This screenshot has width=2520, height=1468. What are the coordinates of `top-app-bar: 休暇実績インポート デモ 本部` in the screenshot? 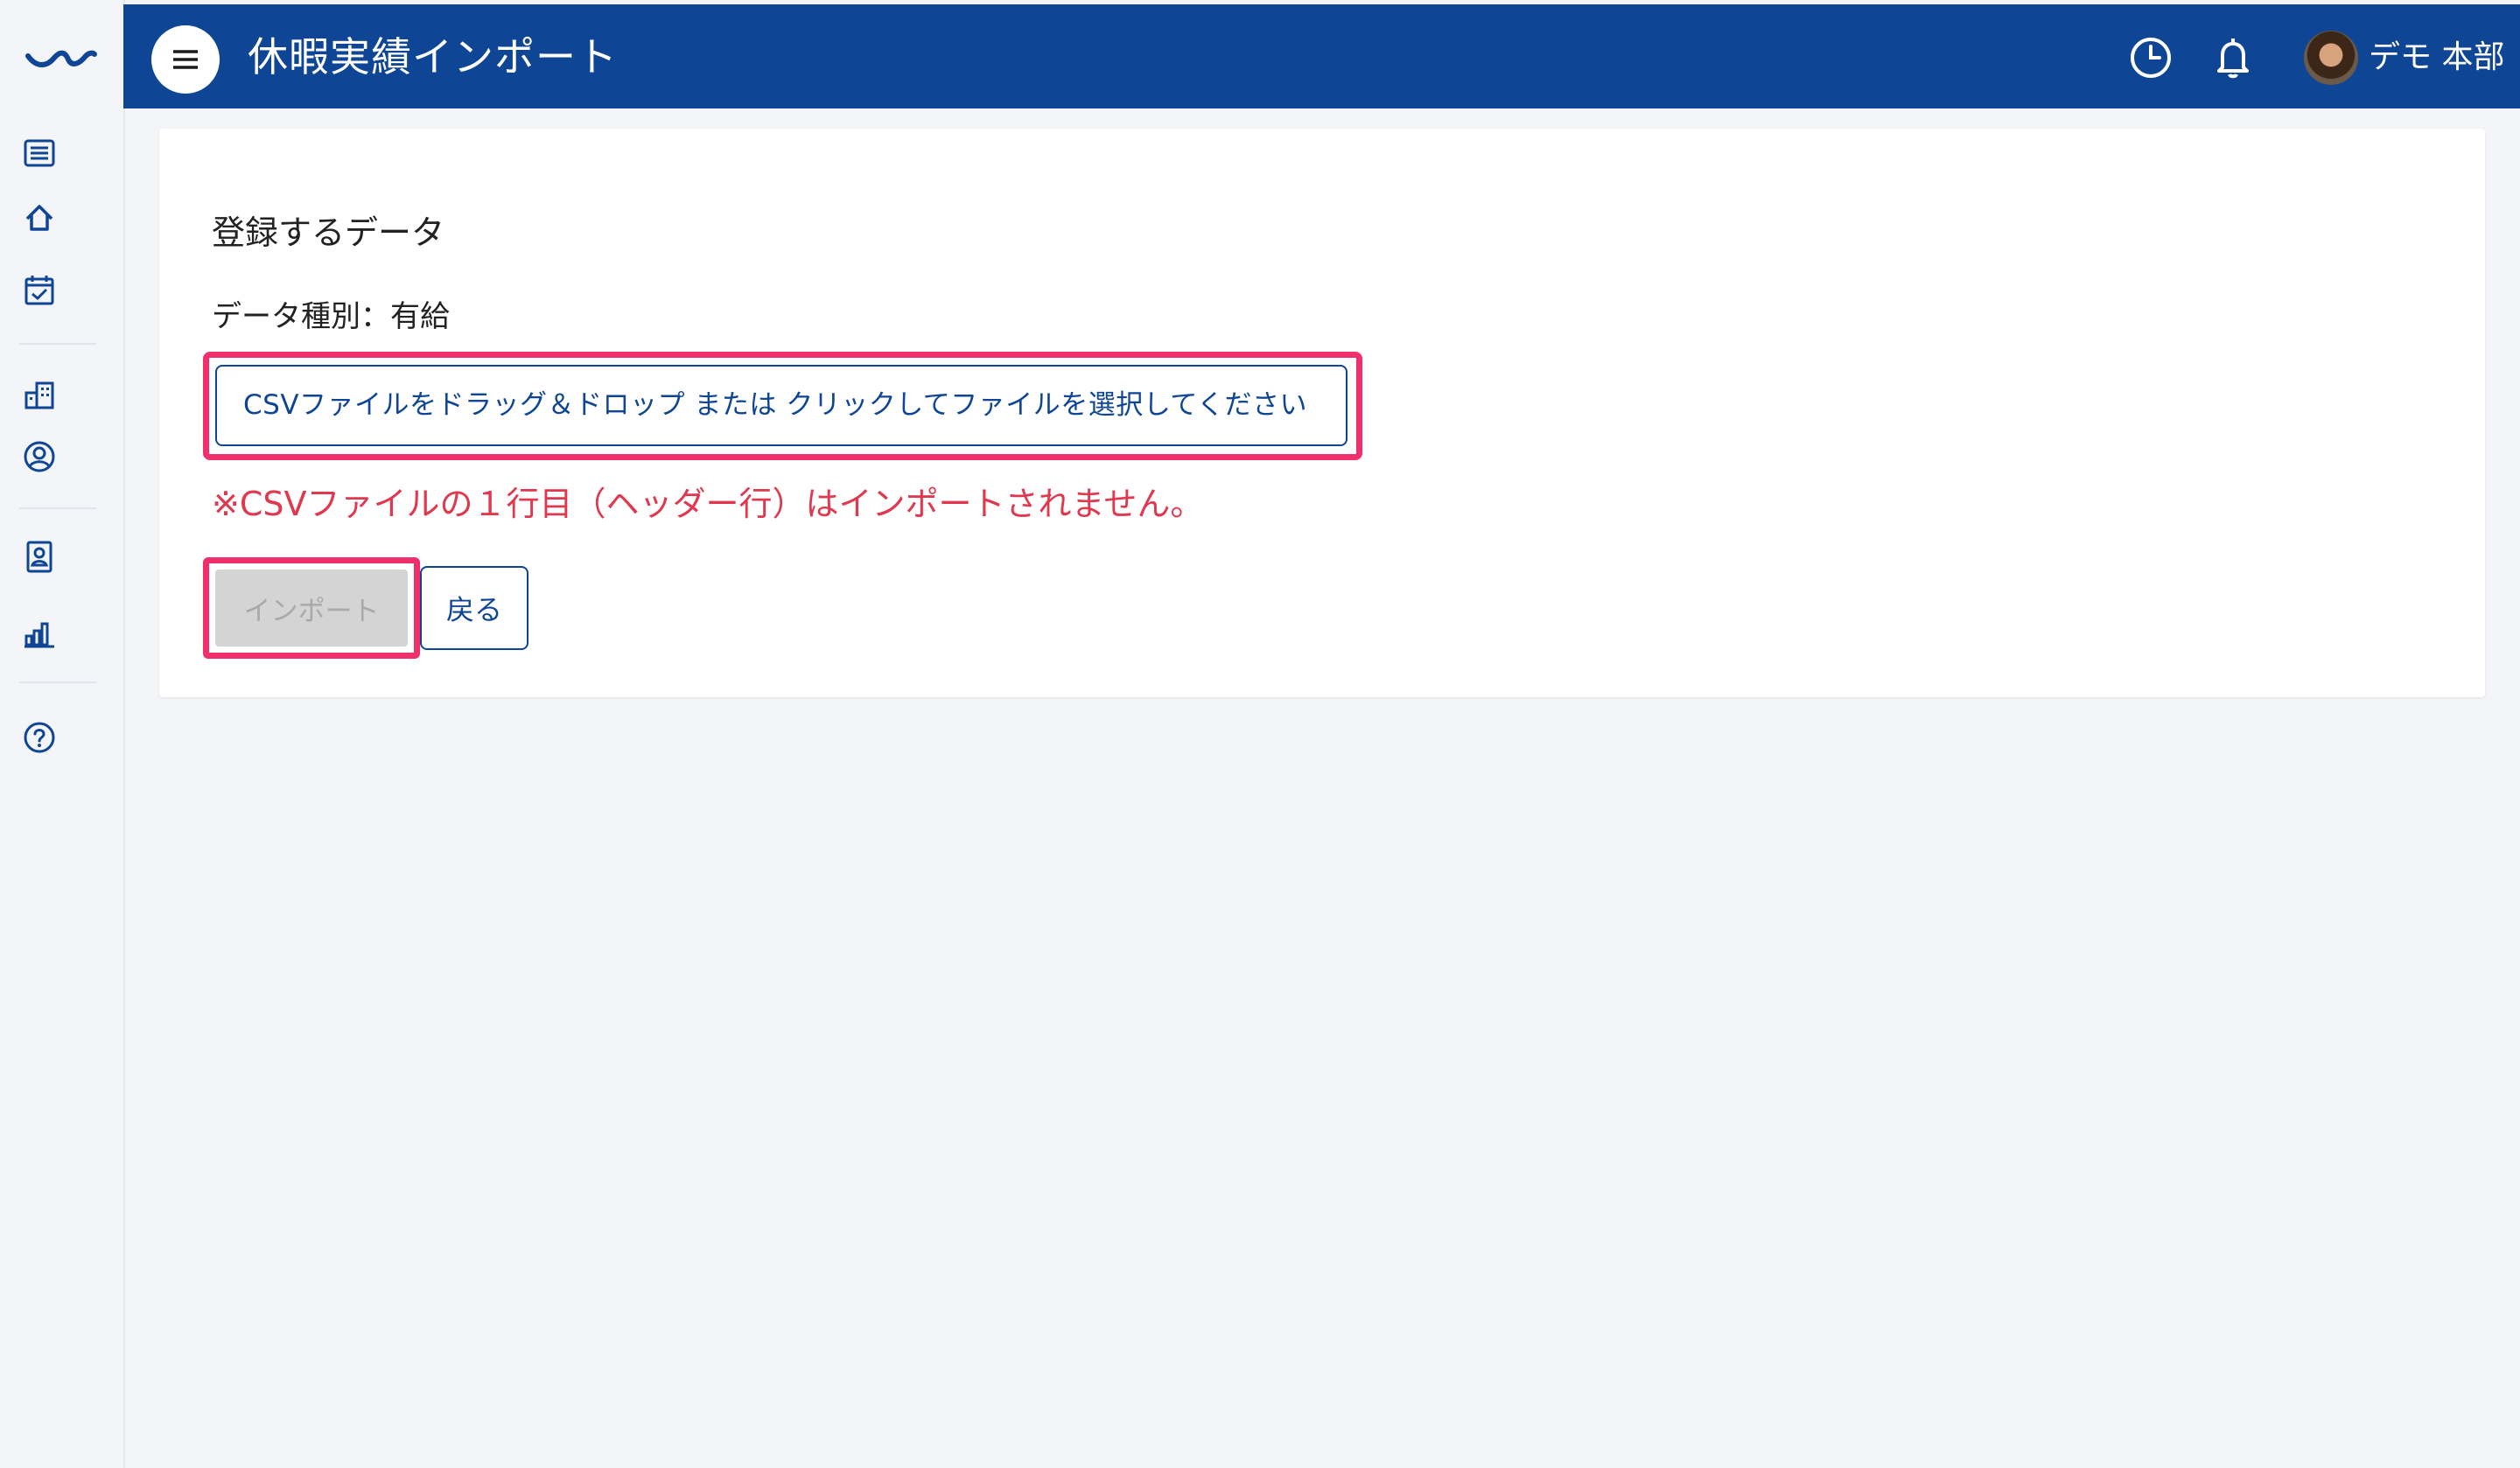 It's located at (1321, 56).